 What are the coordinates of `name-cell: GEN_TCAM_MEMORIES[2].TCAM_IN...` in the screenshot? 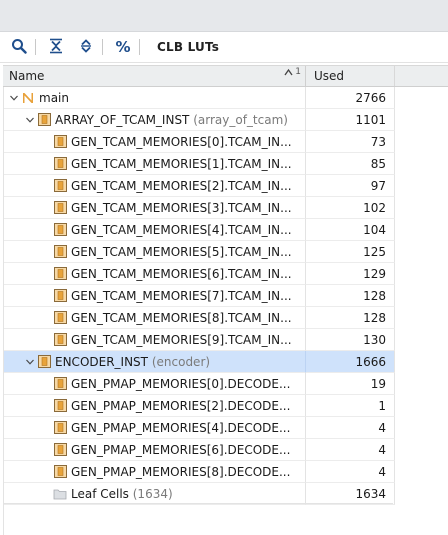 It's located at (154, 186).